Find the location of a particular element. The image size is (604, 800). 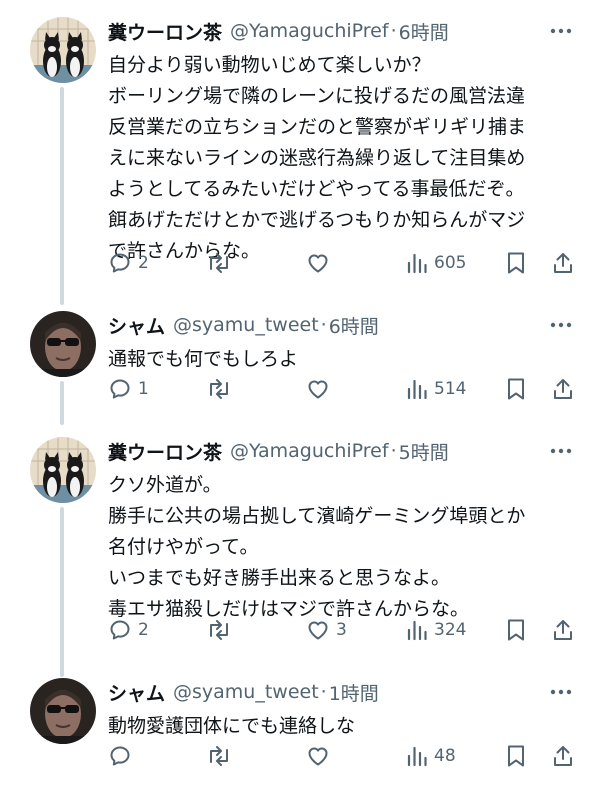

tweet-actions: 1 514 is located at coordinates (345, 389).